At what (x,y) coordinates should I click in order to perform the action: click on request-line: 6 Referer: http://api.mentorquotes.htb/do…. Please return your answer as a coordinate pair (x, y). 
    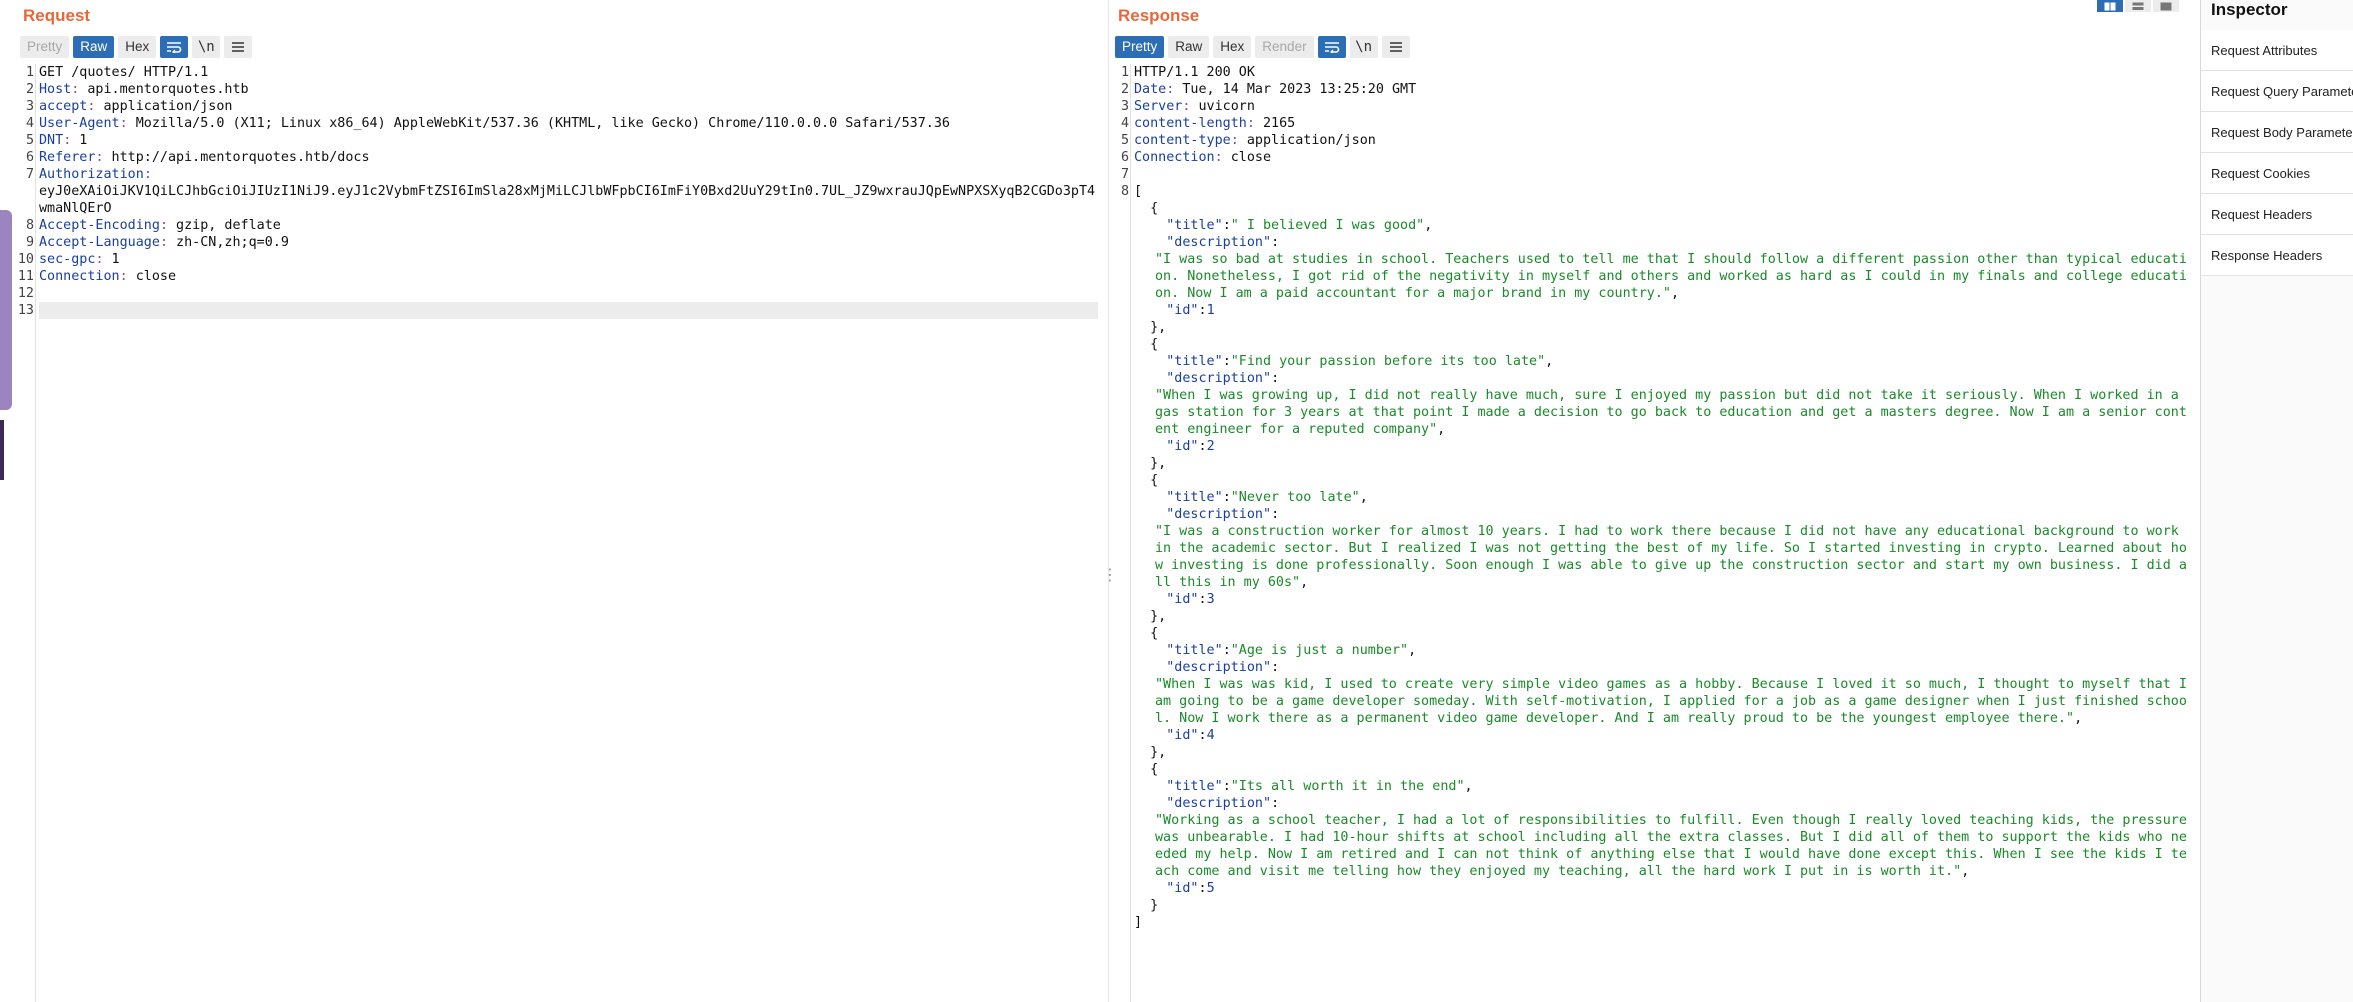
    Looking at the image, I should click on (562, 157).